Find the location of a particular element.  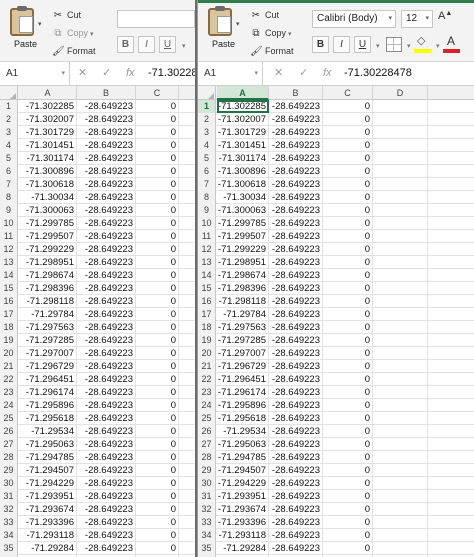

cell-a: -71.302285 is located at coordinates (243, 106).